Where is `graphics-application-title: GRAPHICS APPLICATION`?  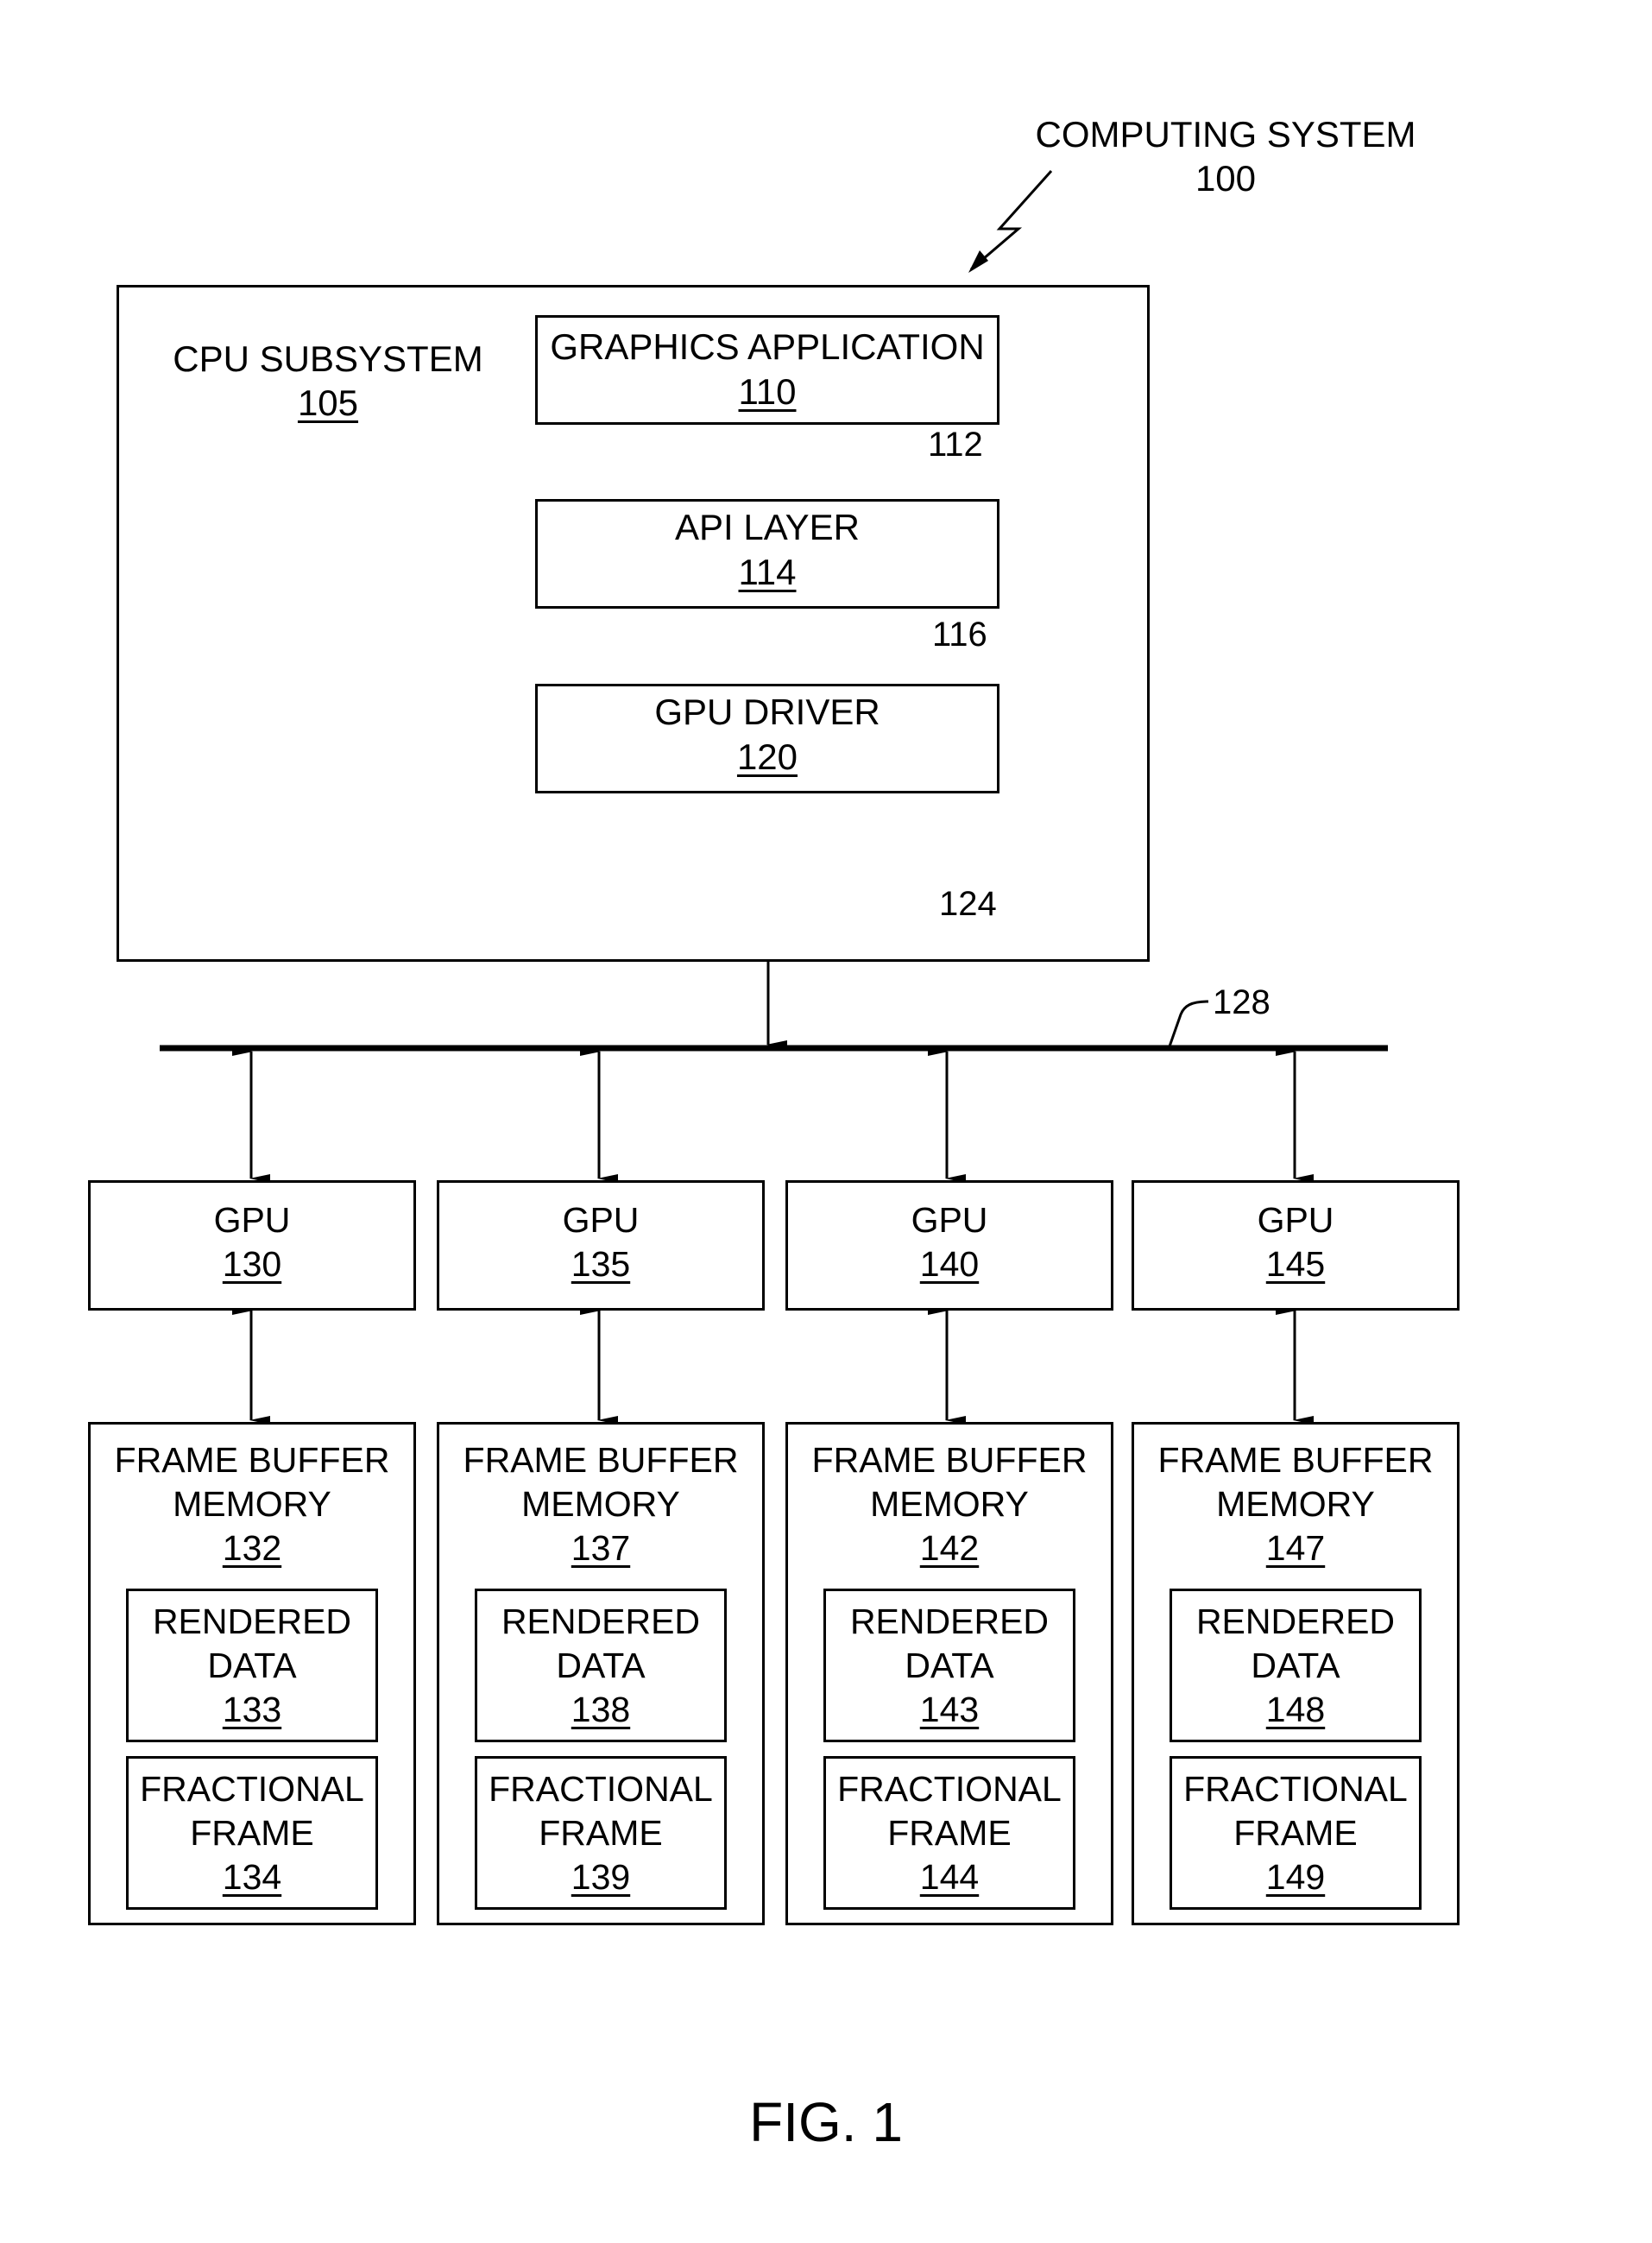 graphics-application-title: GRAPHICS APPLICATION is located at coordinates (767, 346).